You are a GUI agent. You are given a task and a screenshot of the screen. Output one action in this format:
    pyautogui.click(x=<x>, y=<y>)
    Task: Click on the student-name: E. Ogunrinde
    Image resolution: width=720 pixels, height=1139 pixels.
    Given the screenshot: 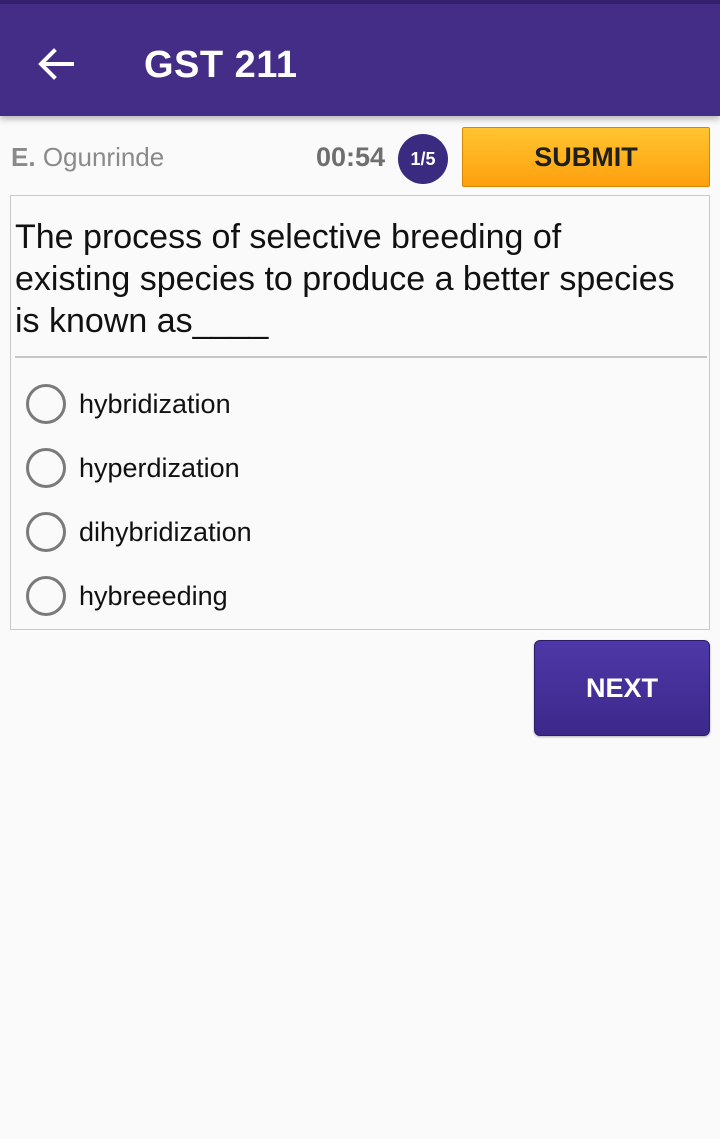 What is the action you would take?
    pyautogui.click(x=87, y=157)
    